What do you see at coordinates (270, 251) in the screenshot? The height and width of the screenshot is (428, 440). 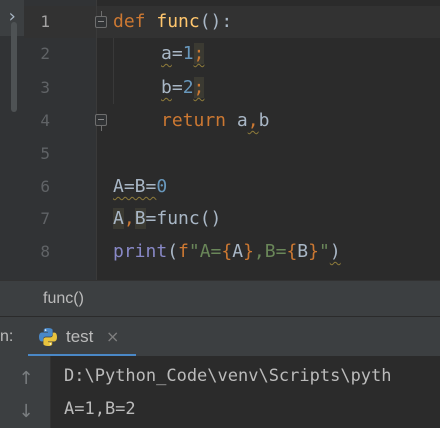 I see `string-part: ,B=` at bounding box center [270, 251].